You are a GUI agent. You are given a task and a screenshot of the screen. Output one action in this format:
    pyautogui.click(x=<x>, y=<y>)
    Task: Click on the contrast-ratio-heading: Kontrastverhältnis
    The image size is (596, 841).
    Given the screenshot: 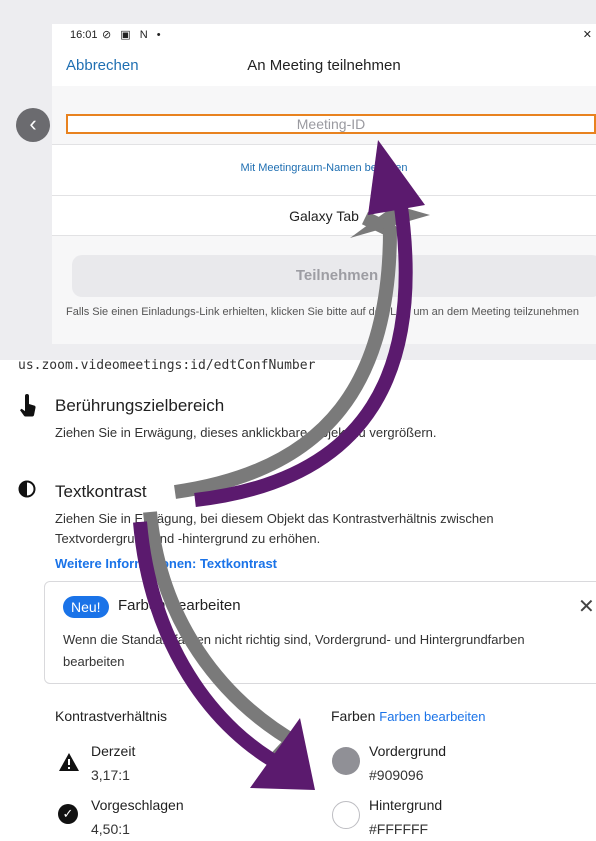 What is the action you would take?
    pyautogui.click(x=111, y=716)
    